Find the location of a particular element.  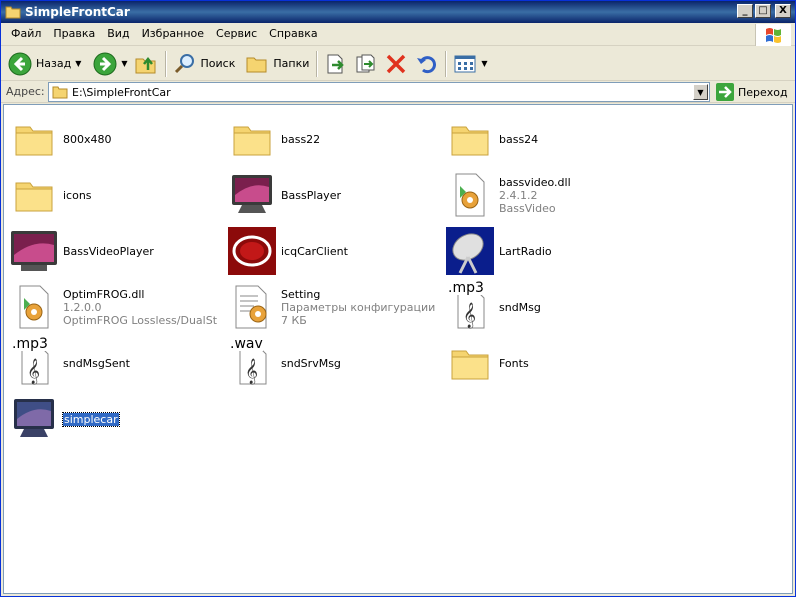

file-item: Fonts is located at coordinates (553, 363).